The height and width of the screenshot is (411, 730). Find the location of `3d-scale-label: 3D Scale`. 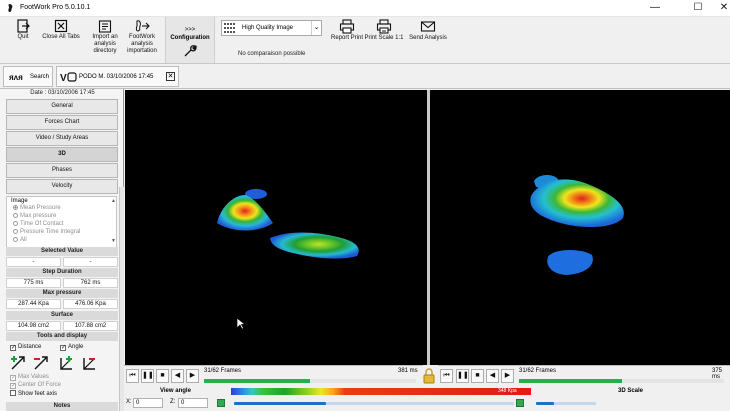

3d-scale-label: 3D Scale is located at coordinates (631, 391).